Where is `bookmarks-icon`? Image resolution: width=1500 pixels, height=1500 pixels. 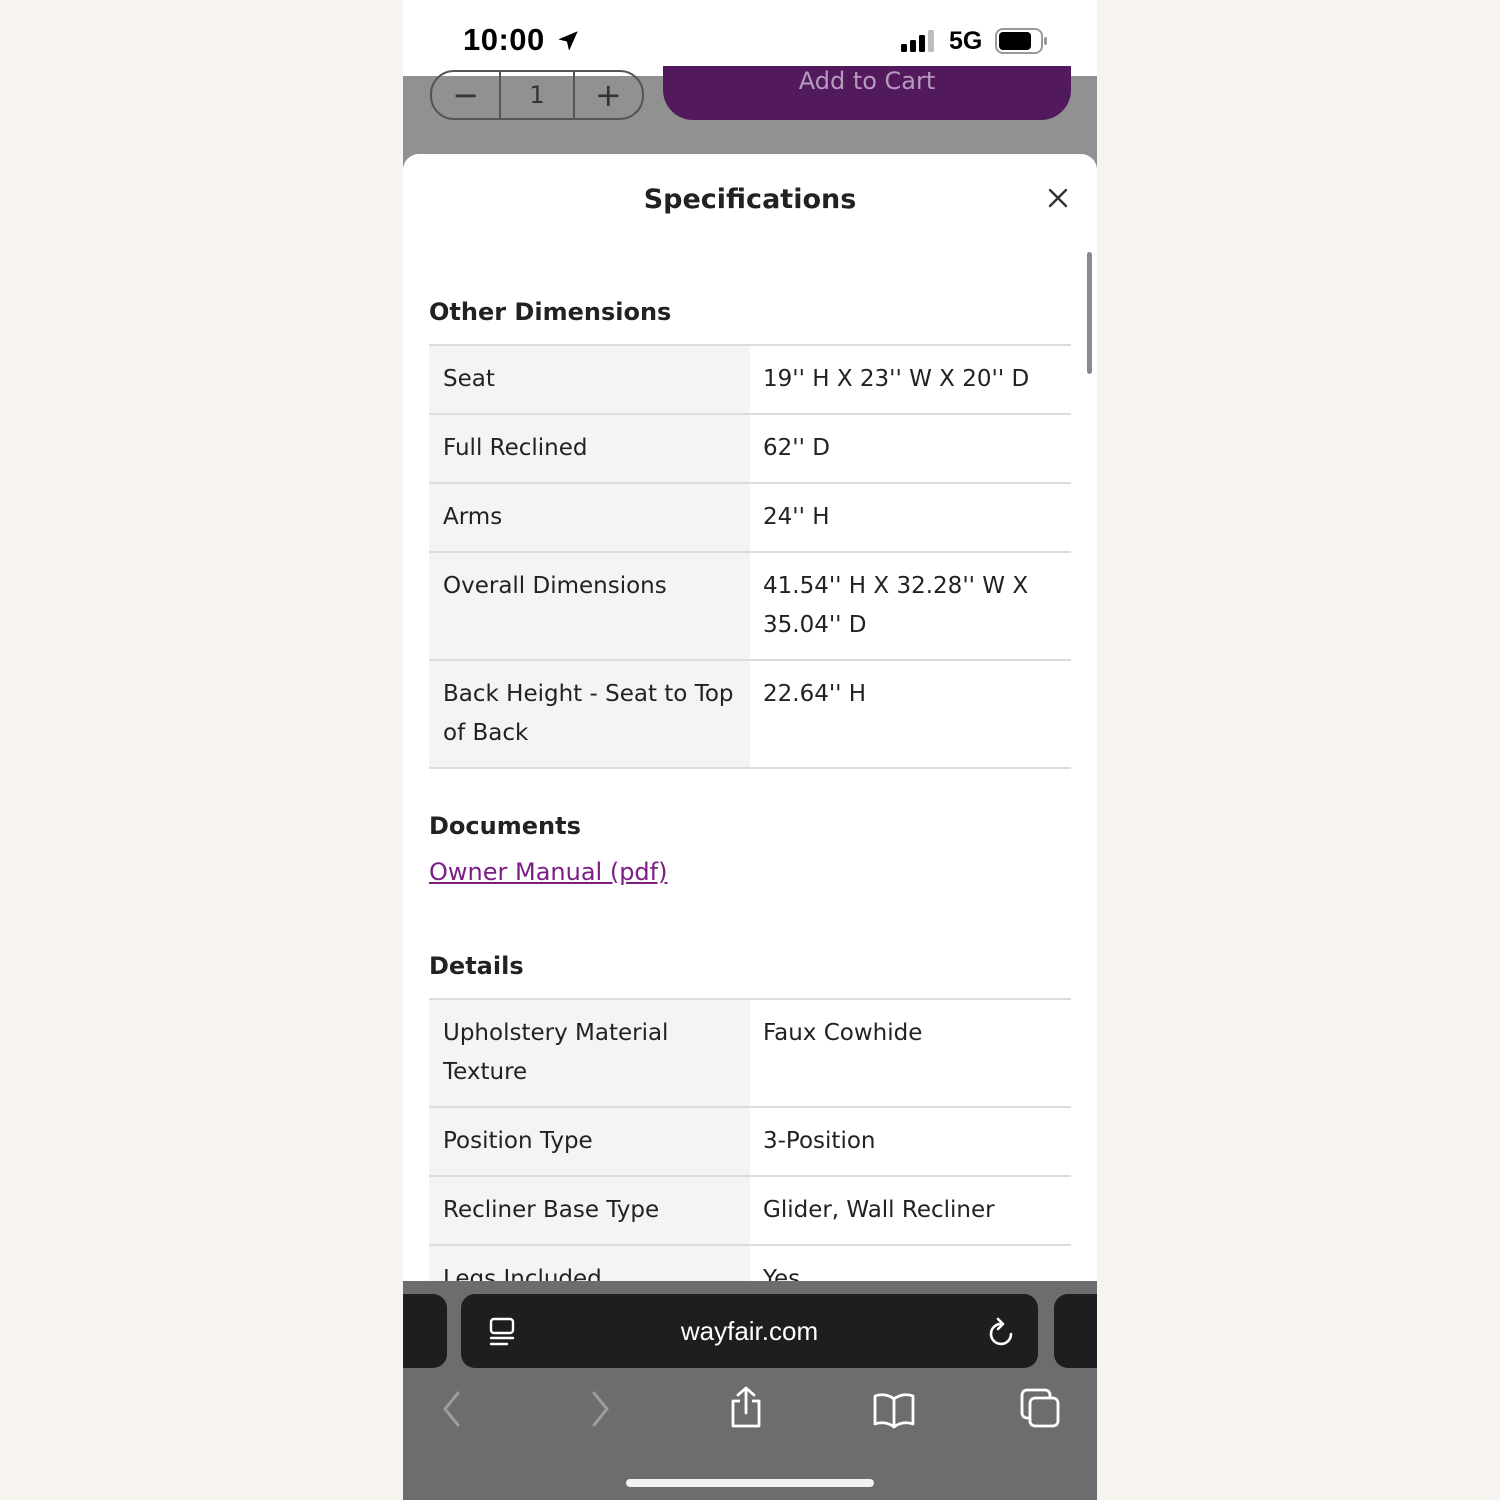 bookmarks-icon is located at coordinates (894, 1410).